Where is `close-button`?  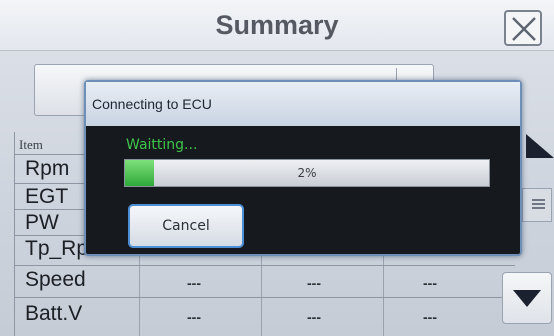
close-button is located at coordinates (523, 28).